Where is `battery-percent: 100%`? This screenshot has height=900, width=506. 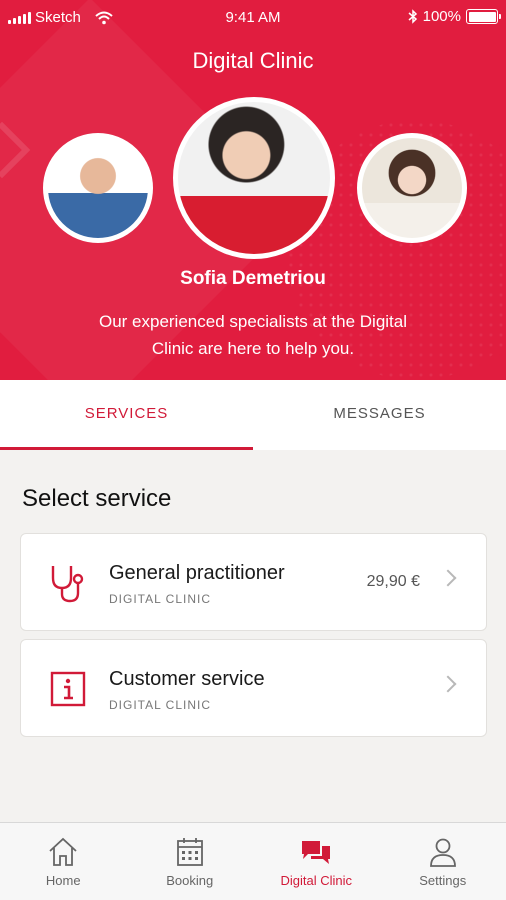 battery-percent: 100% is located at coordinates (441, 16).